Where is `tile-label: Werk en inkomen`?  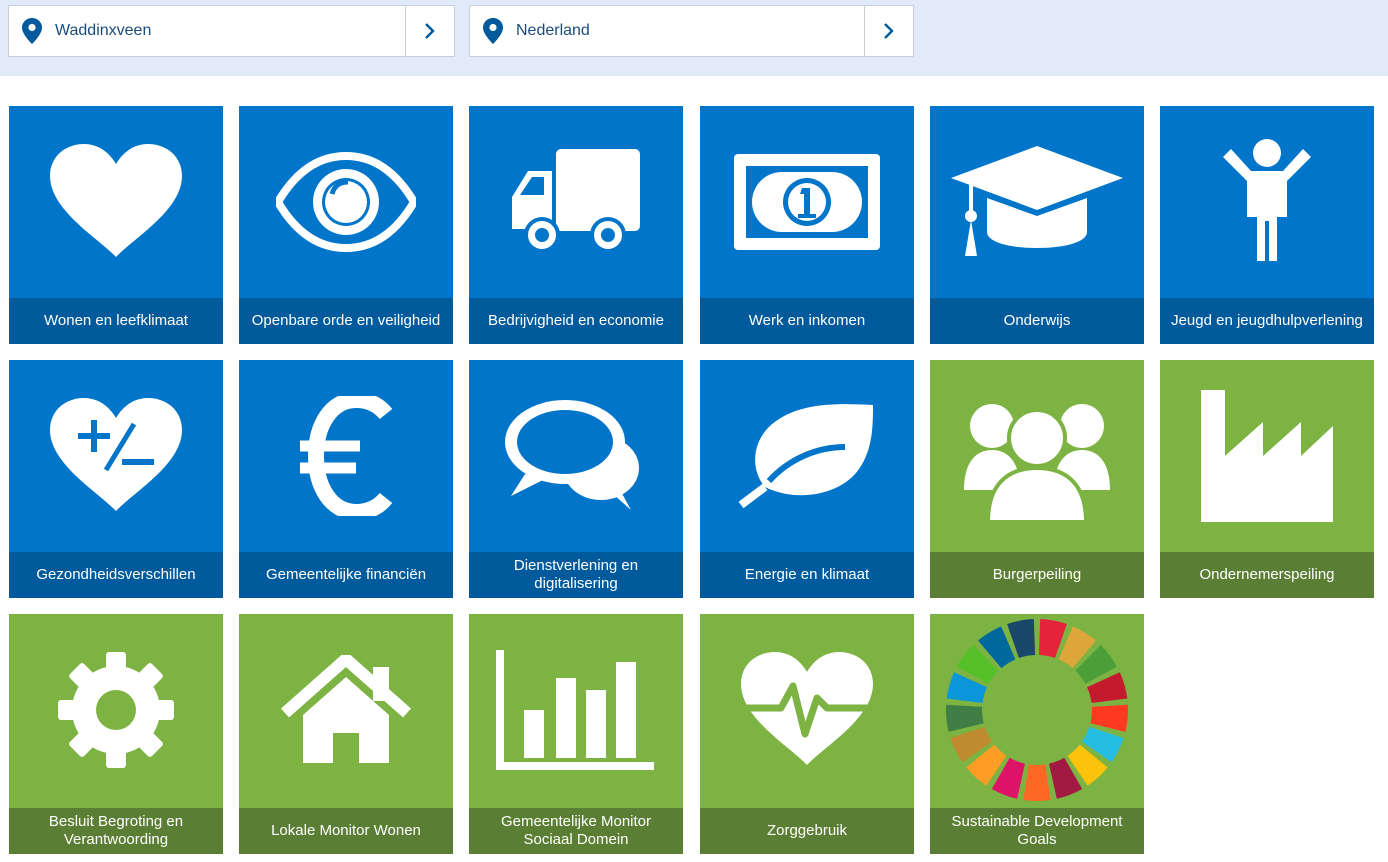 tile-label: Werk en inkomen is located at coordinates (807, 321).